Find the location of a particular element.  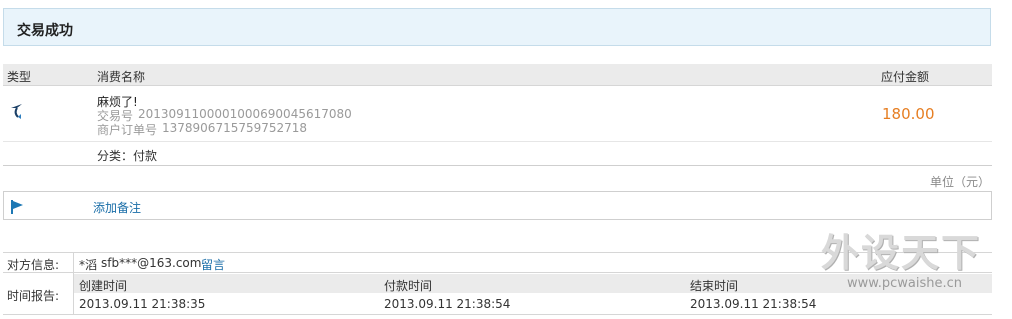

watermark-text: 外设天下 is located at coordinates (901, 253).